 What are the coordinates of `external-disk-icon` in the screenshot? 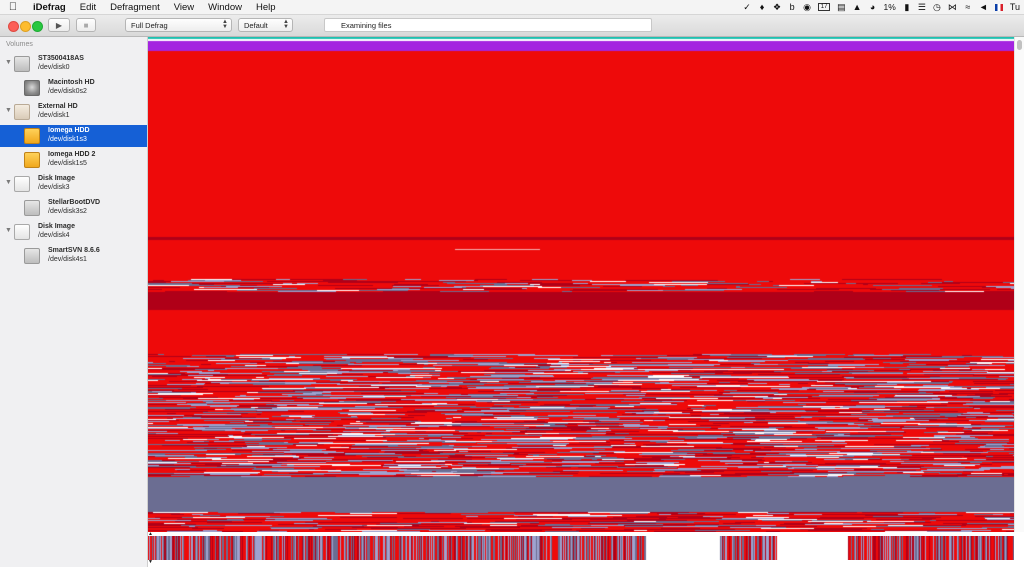 It's located at (22, 112).